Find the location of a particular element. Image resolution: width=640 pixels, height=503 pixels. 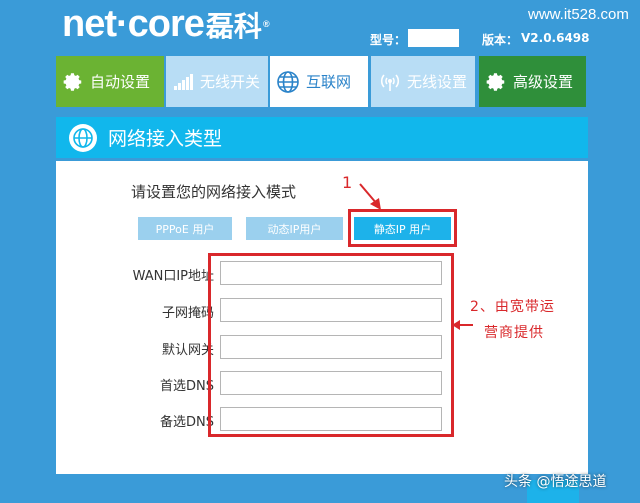

highlight-box-fields is located at coordinates (331, 345).